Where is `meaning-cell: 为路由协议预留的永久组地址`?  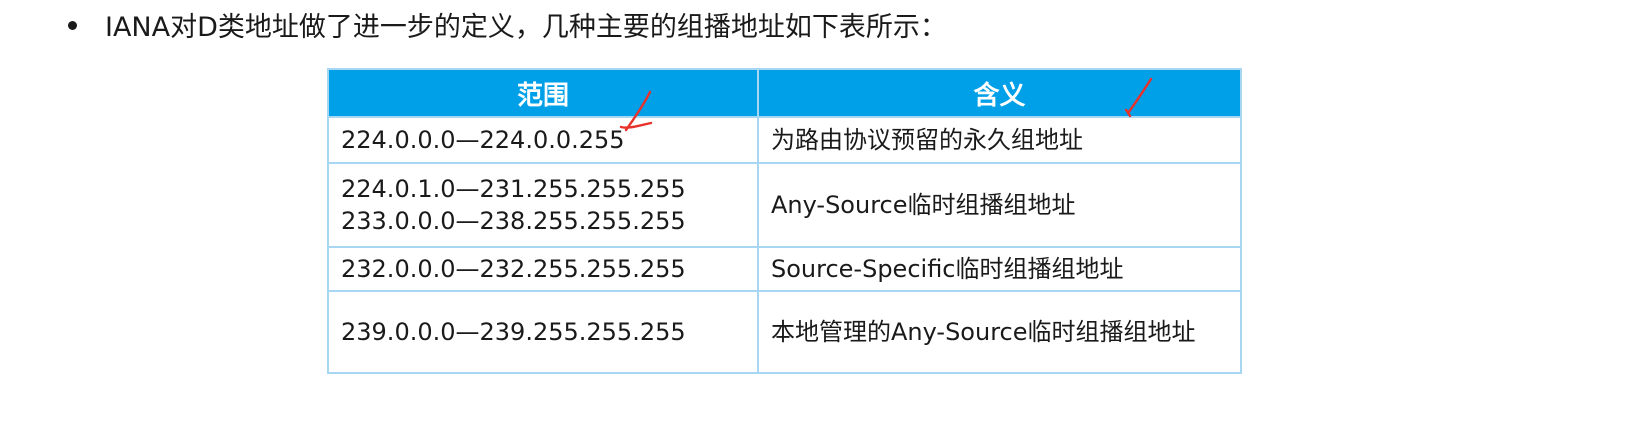 meaning-cell: 为路由协议预留的永久组地址 is located at coordinates (999, 140).